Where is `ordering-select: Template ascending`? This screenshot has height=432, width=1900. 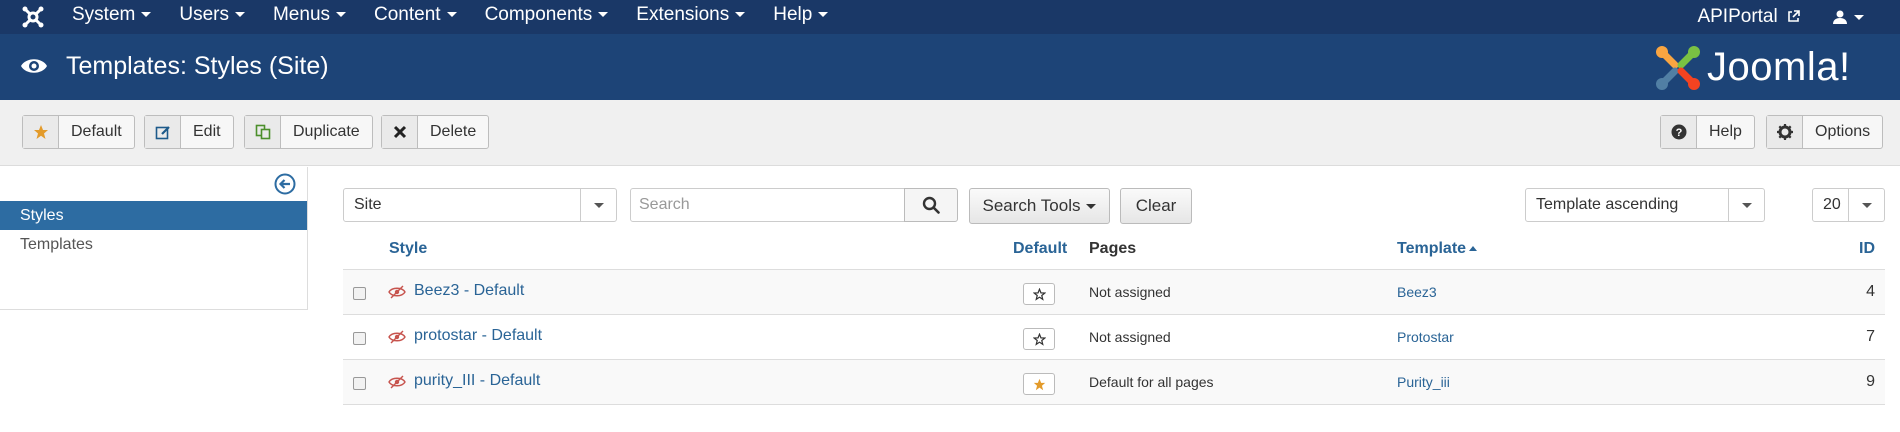
ordering-select: Template ascending is located at coordinates (1645, 205).